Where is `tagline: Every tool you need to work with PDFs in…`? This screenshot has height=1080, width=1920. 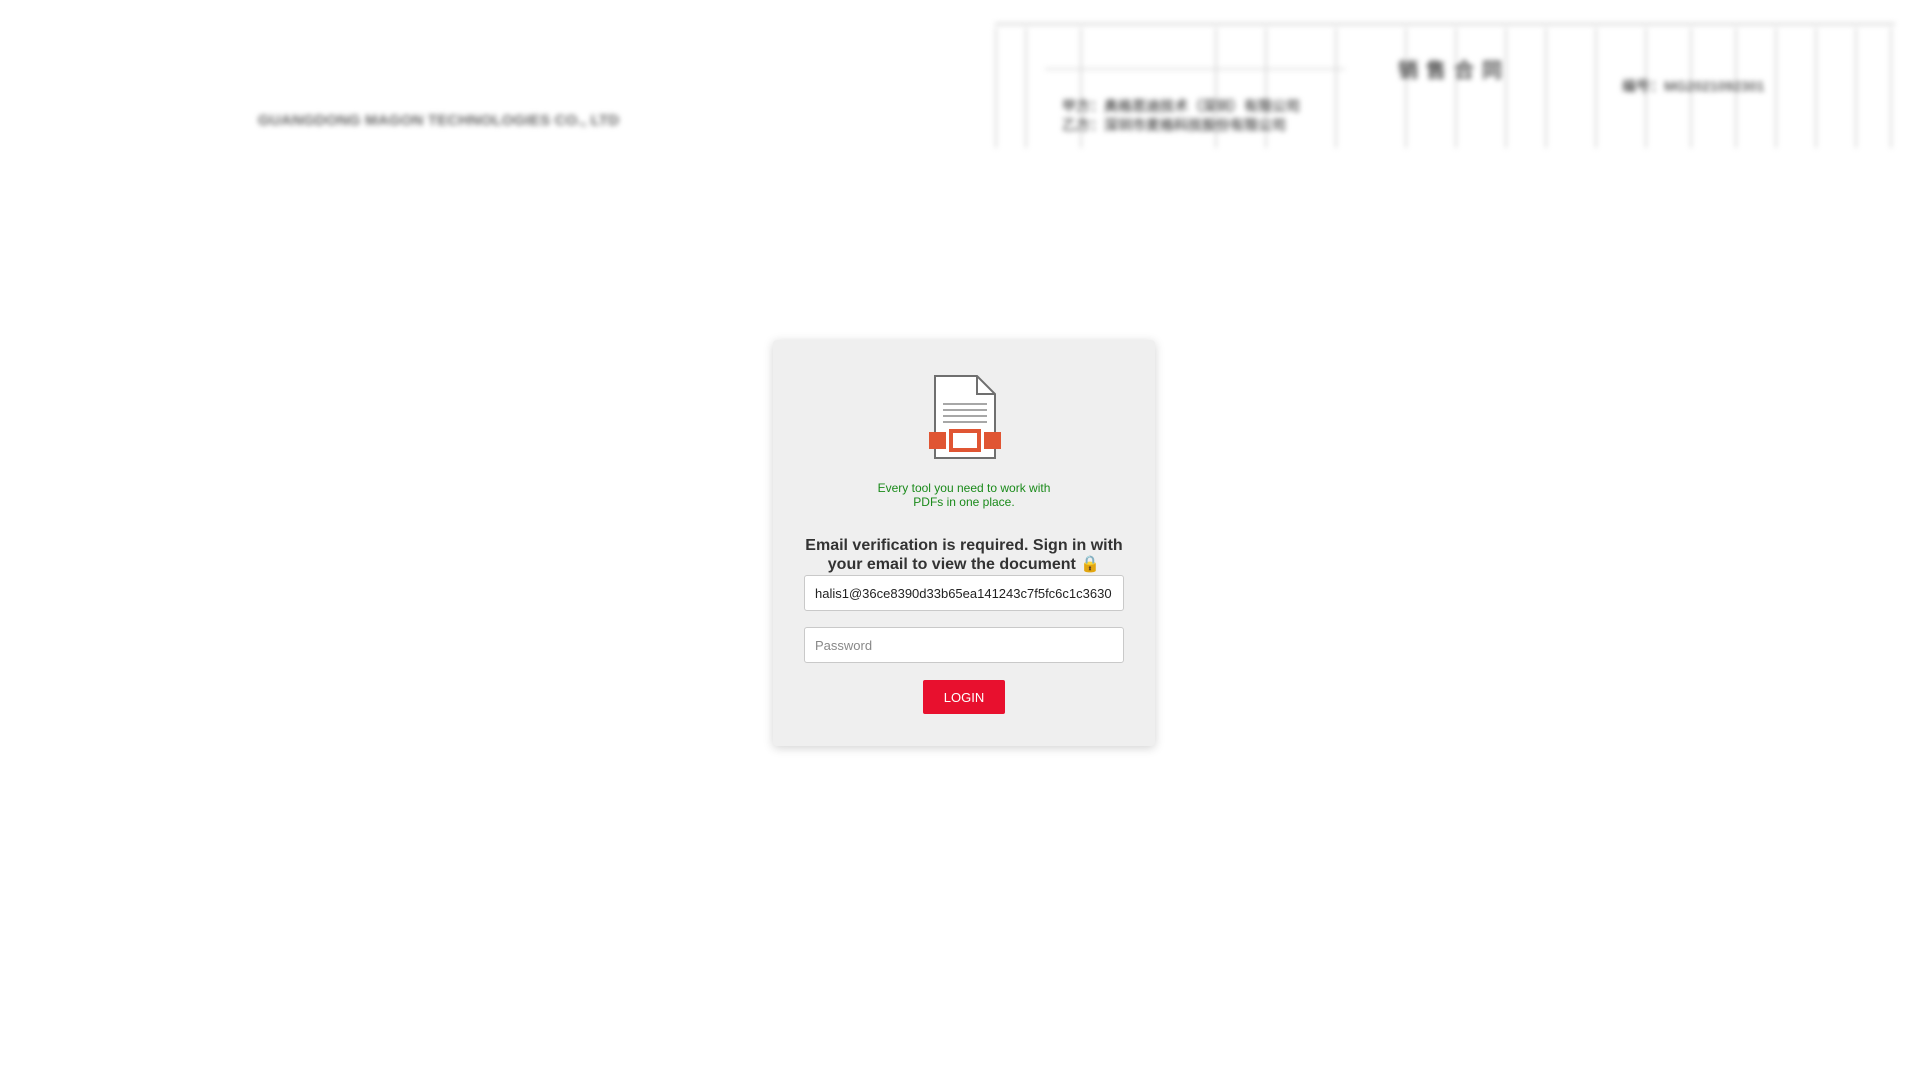 tagline: Every tool you need to work with PDFs in… is located at coordinates (964, 495).